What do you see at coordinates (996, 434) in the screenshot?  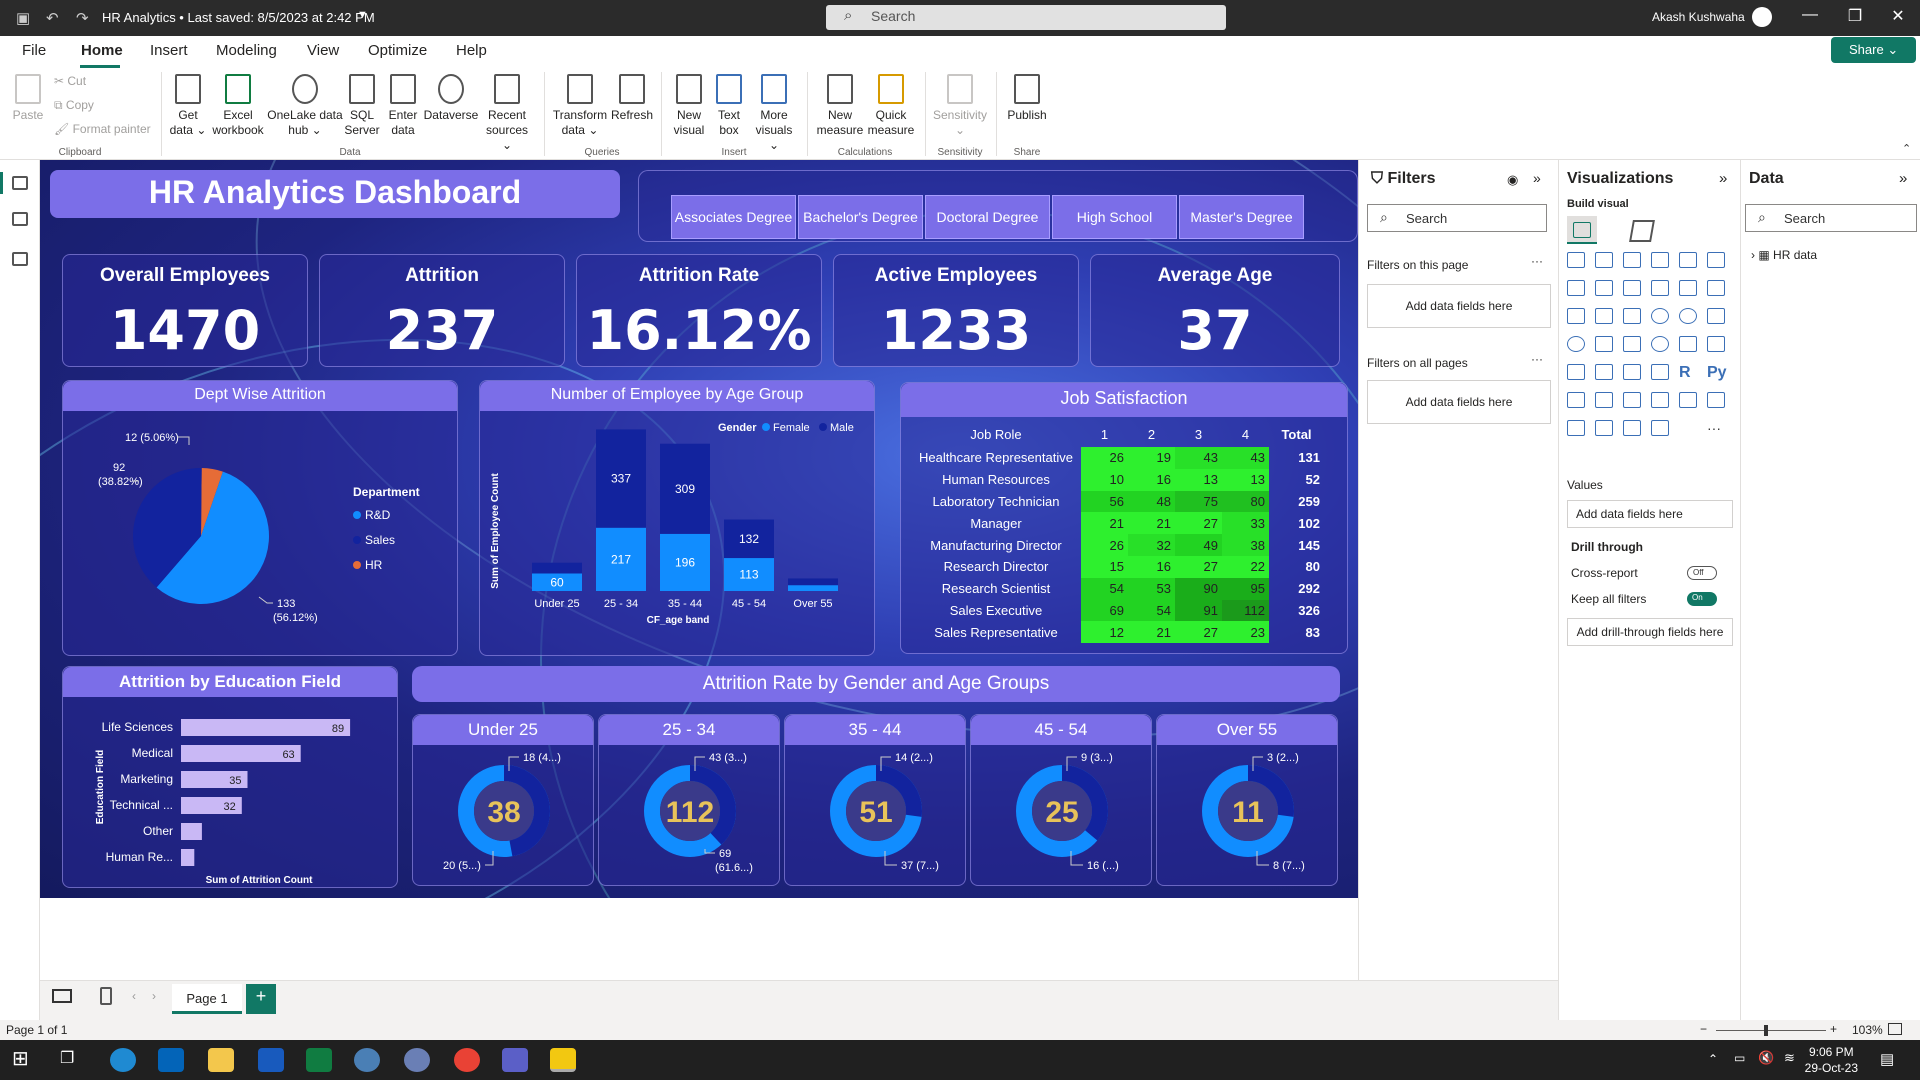 I see `table-header: Job Role` at bounding box center [996, 434].